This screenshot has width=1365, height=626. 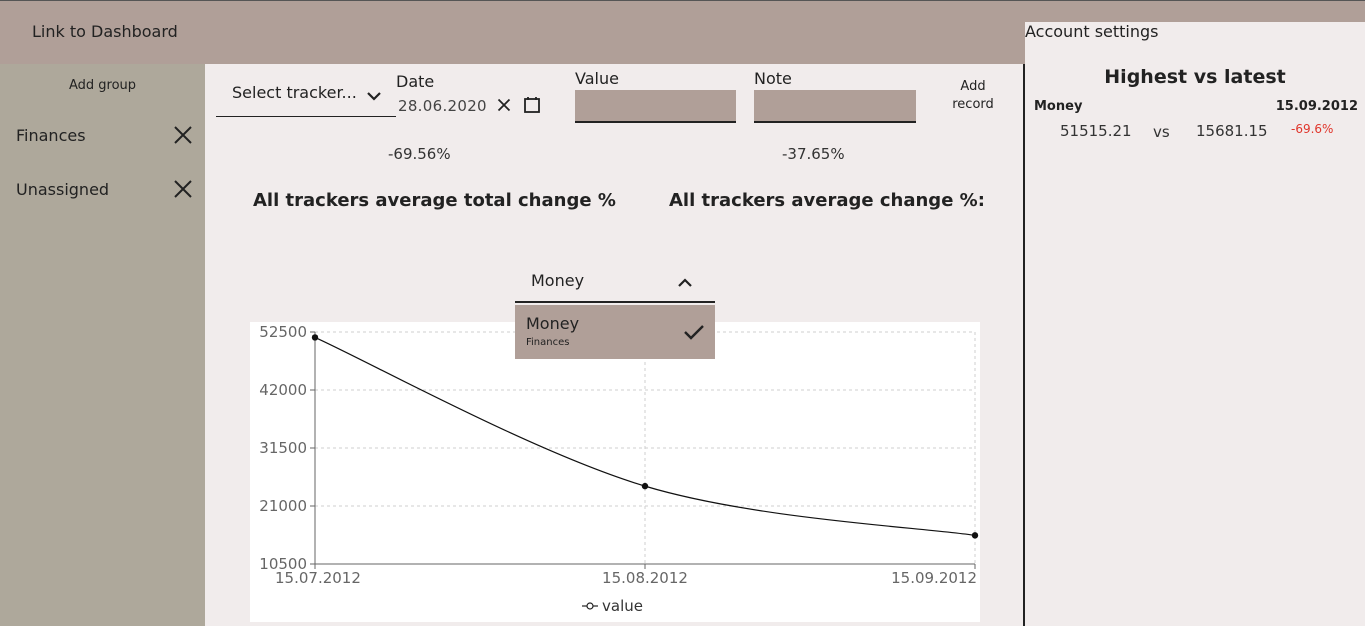 What do you see at coordinates (553, 323) in the screenshot?
I see `option-title: Money` at bounding box center [553, 323].